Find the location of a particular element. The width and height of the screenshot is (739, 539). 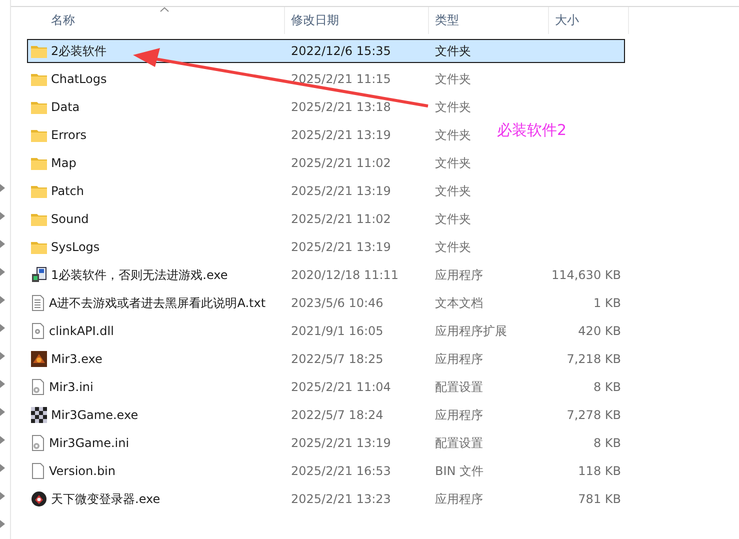

file-type: 应用程序扩展 is located at coordinates (471, 331).